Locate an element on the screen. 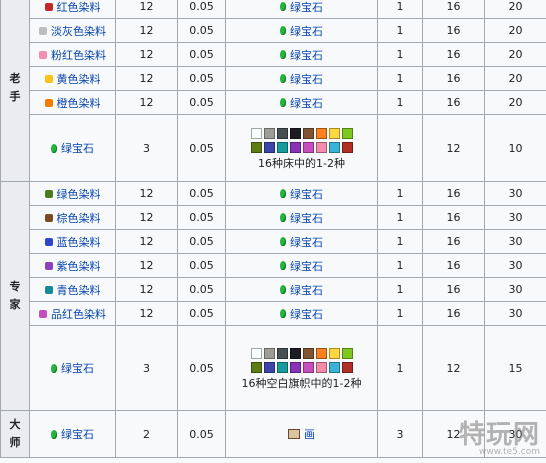 The width and height of the screenshot is (546, 463). item-link: 蓝色染料 is located at coordinates (79, 242).